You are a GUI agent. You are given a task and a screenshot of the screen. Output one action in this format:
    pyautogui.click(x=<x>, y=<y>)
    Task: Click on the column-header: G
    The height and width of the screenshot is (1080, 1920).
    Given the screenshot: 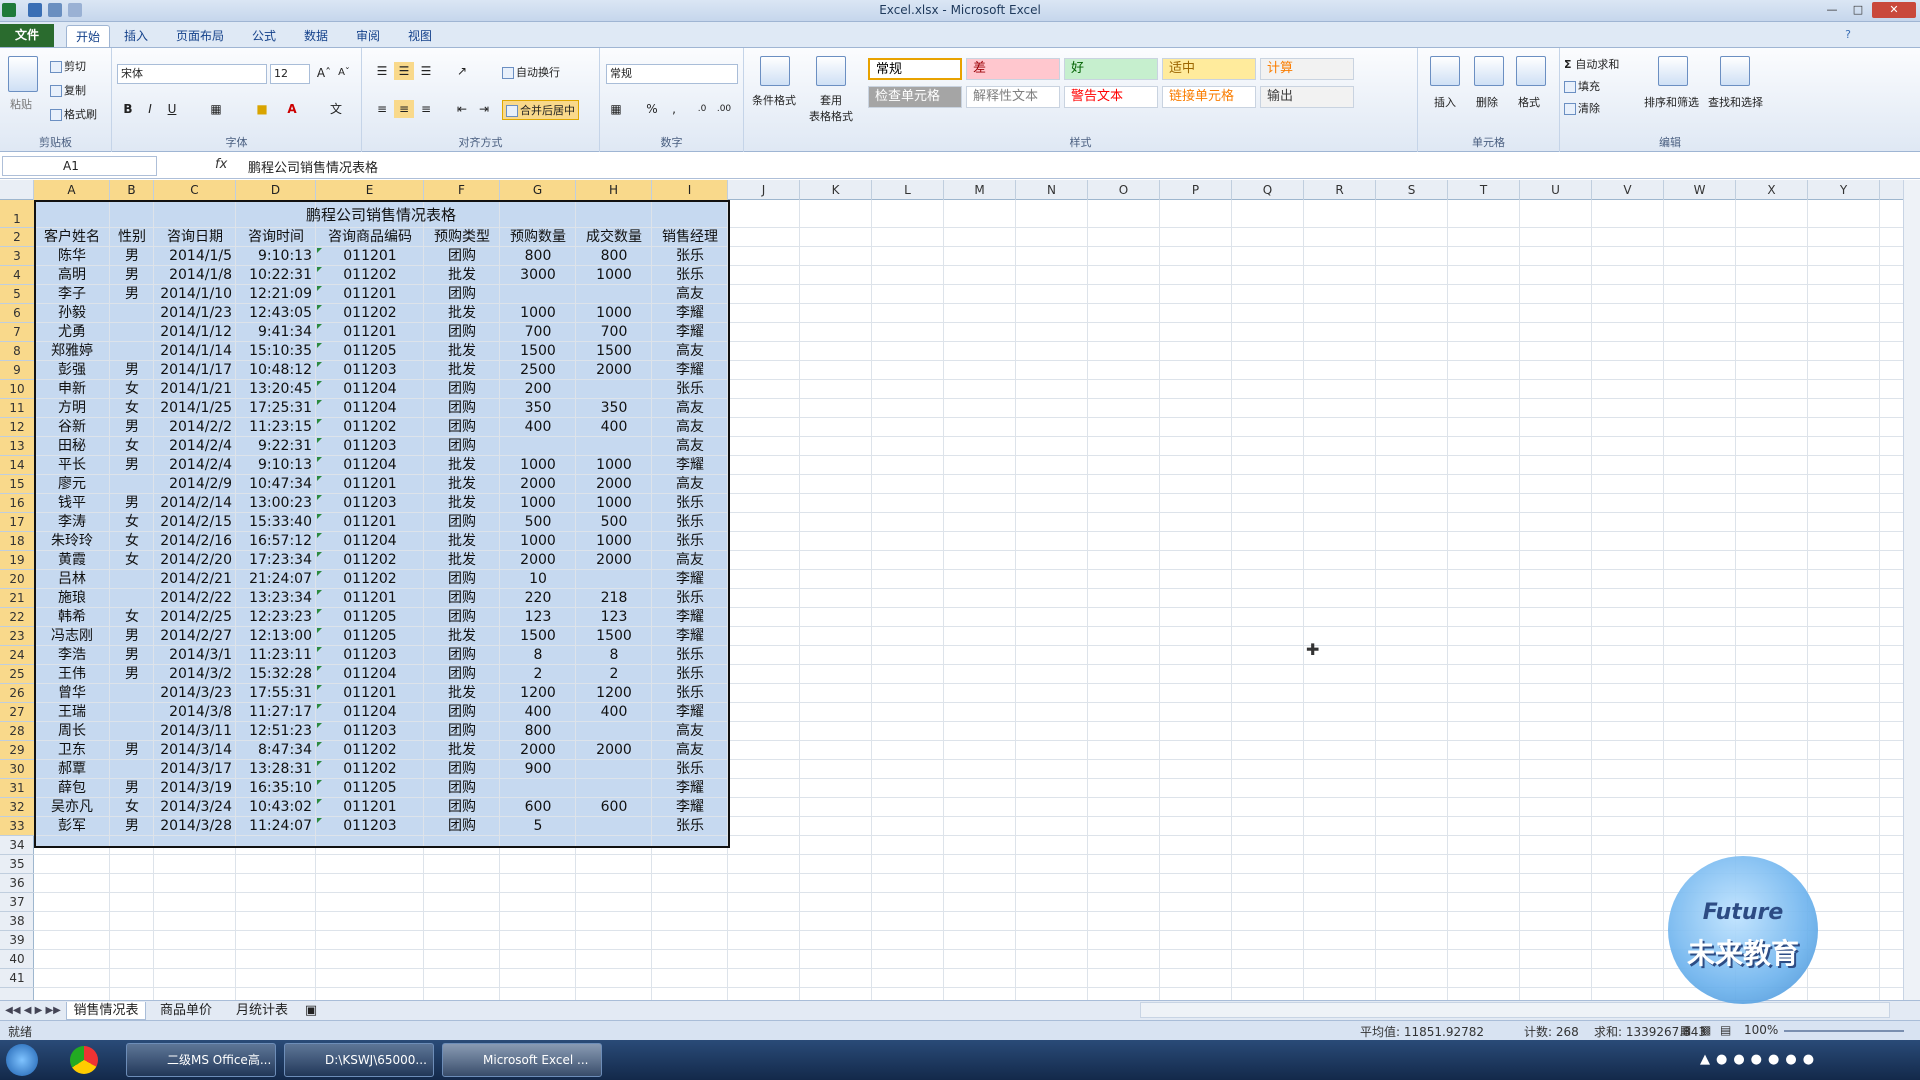 What is the action you would take?
    pyautogui.click(x=538, y=190)
    